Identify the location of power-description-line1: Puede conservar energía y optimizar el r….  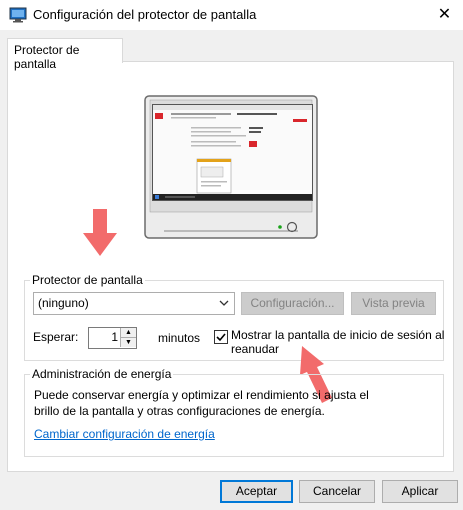
(201, 395).